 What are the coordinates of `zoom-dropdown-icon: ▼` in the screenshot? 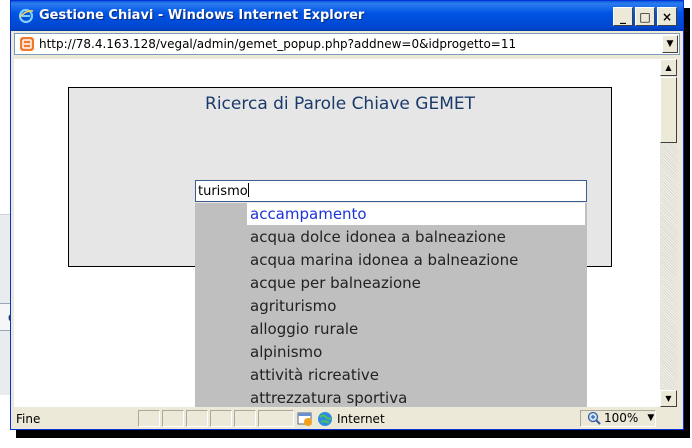 It's located at (650, 418).